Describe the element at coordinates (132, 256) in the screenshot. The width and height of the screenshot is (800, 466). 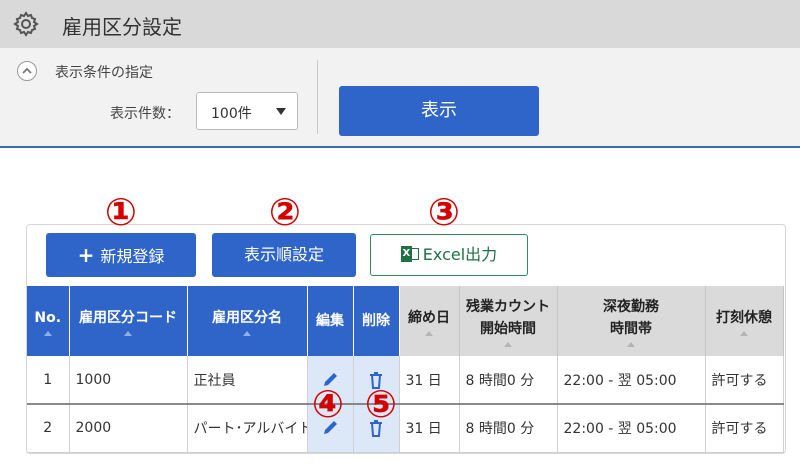
I see `new-register-label: 新規登録` at that location.